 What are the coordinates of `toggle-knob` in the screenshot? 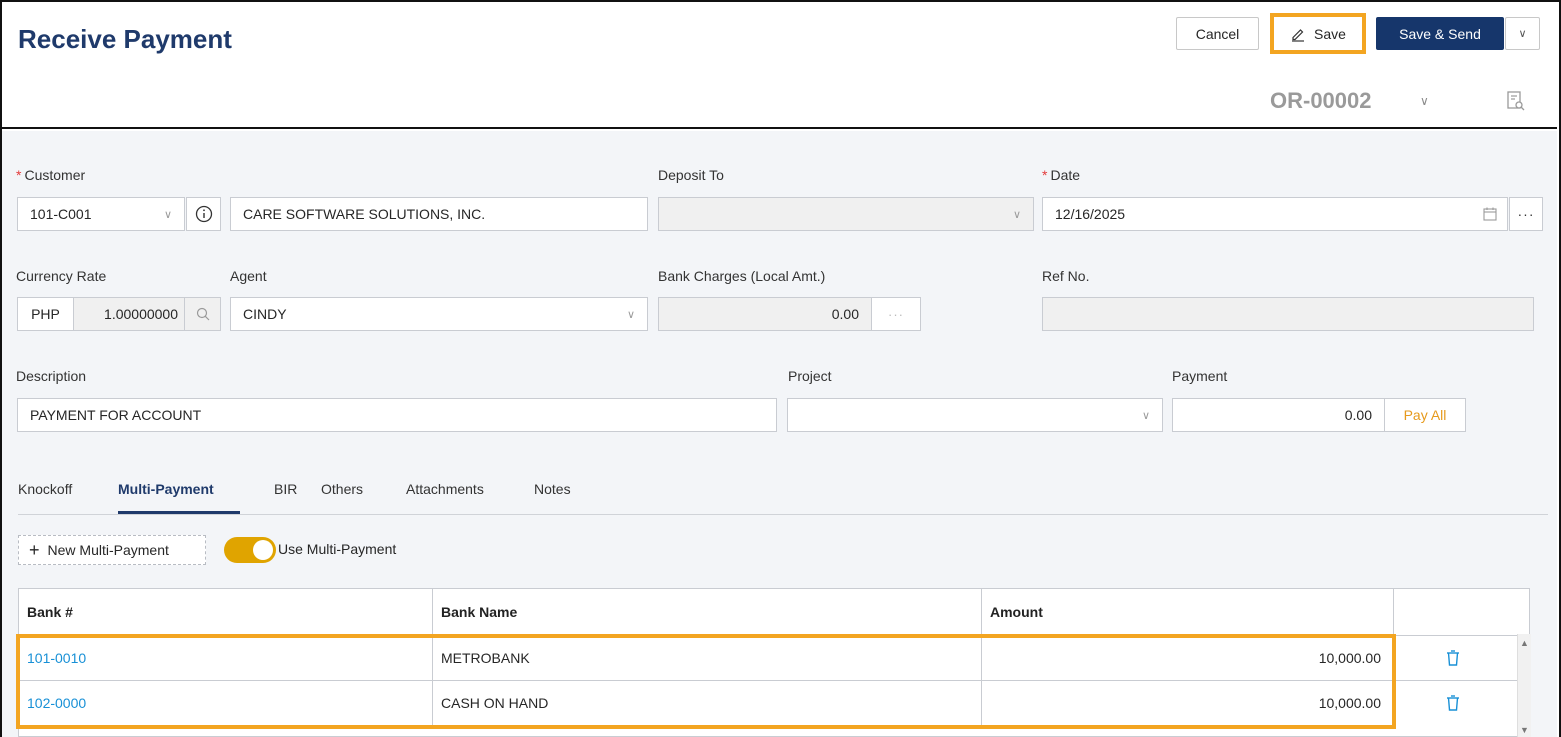 It's located at (263, 550).